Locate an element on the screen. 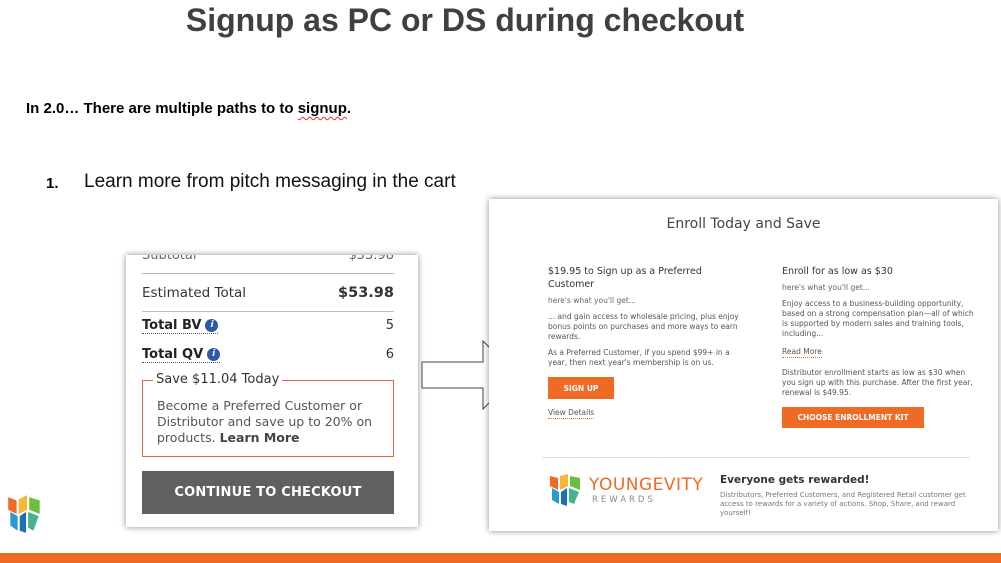  estimated-total-label: Estimated Total is located at coordinates (194, 293).